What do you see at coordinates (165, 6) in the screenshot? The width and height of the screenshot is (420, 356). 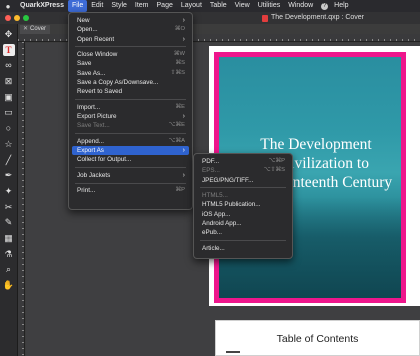 I see `menu-page: Page` at bounding box center [165, 6].